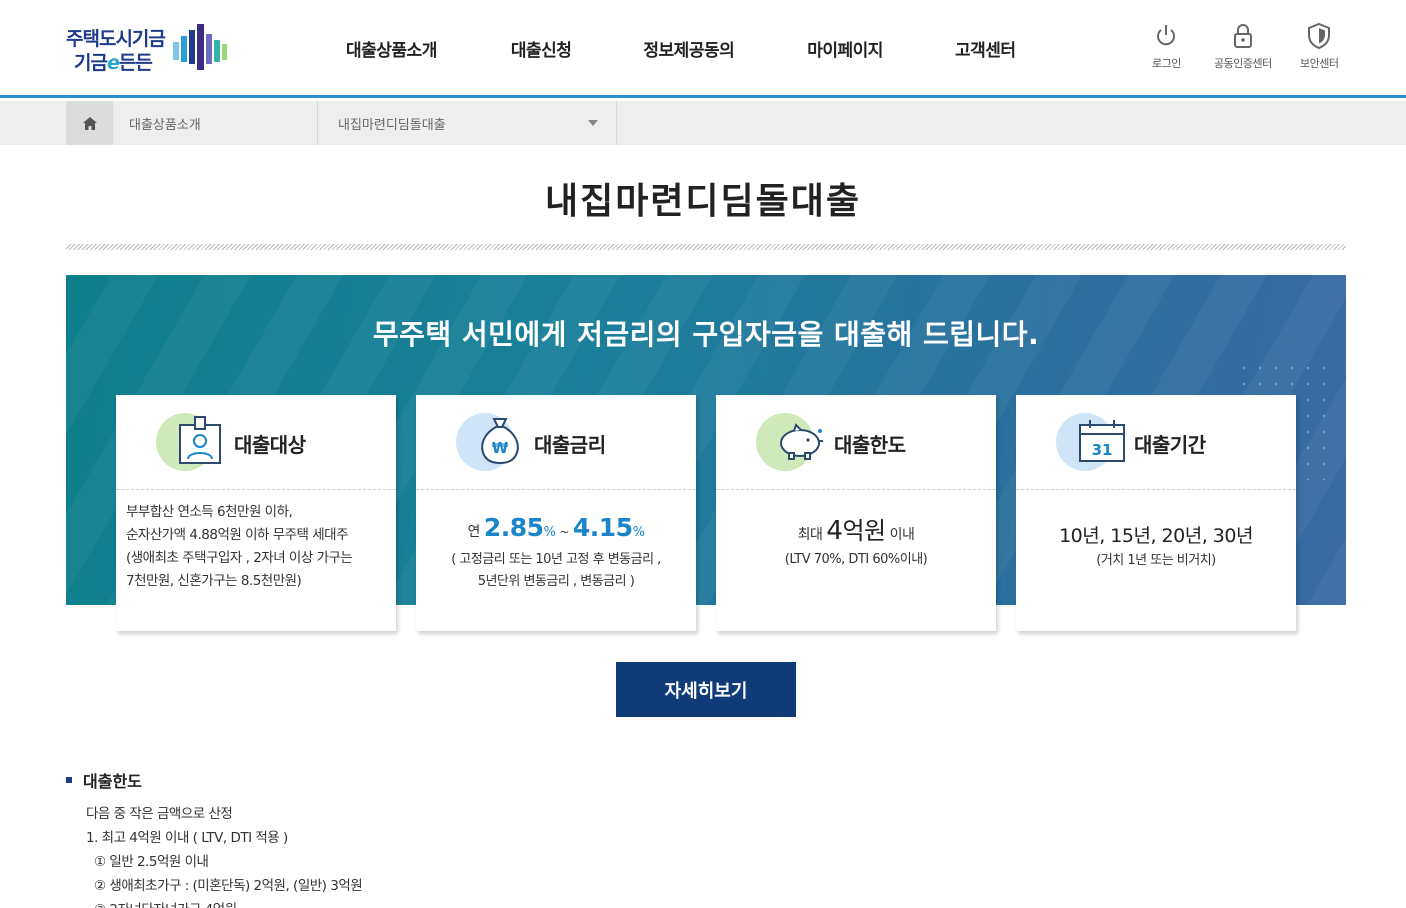 The height and width of the screenshot is (908, 1406). I want to click on nav-item-loan-products: 대출상품소개, so click(391, 48).